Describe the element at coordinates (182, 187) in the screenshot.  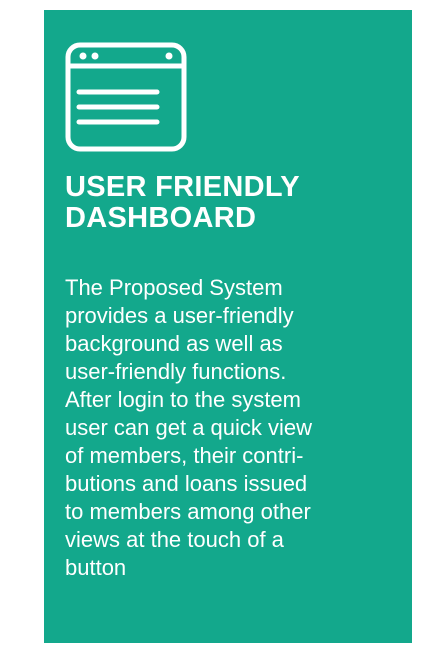
I see `card-title-line: USER FRIENDLY` at that location.